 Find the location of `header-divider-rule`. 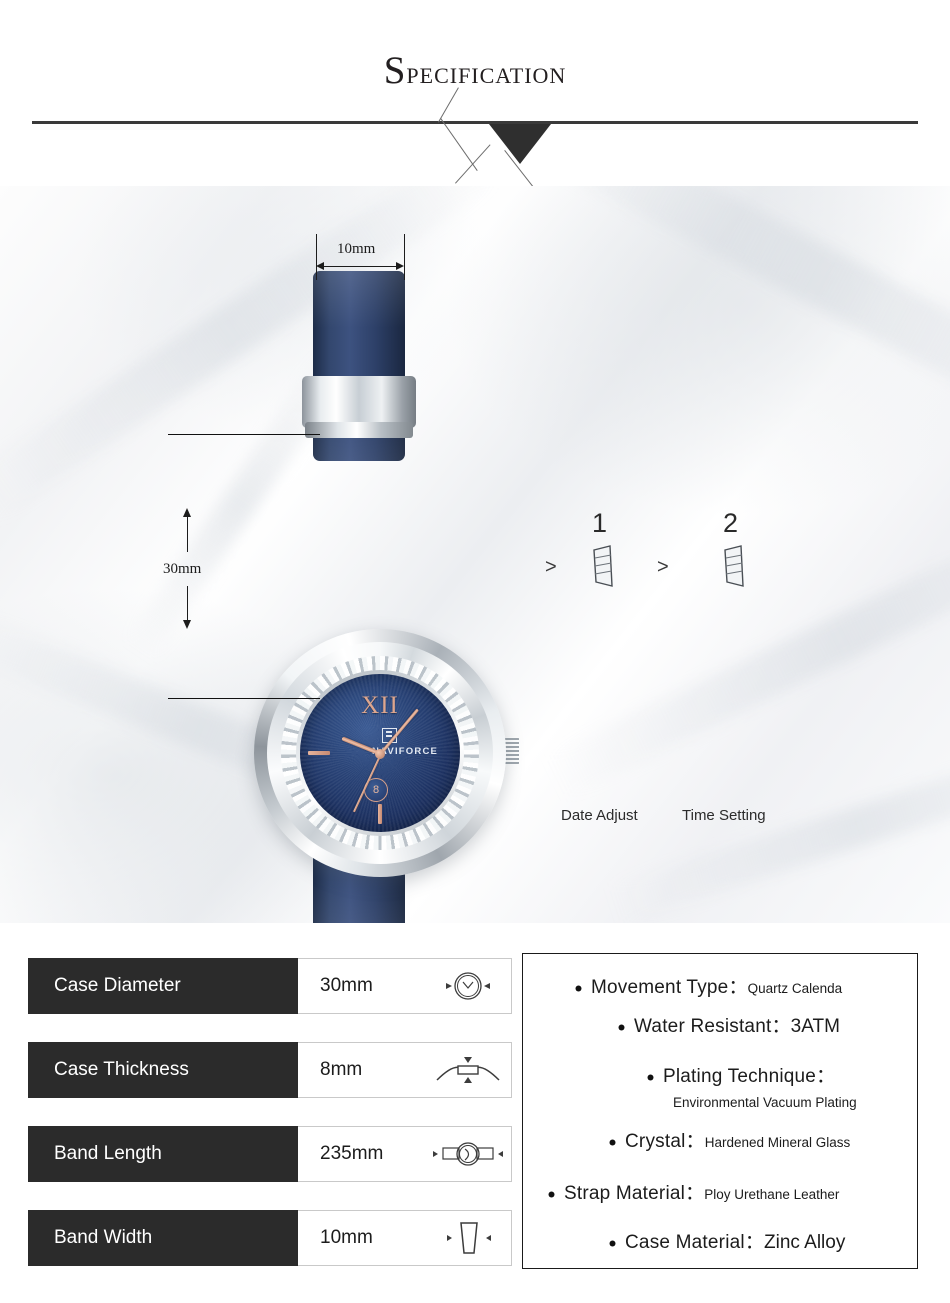

header-divider-rule is located at coordinates (475, 122).